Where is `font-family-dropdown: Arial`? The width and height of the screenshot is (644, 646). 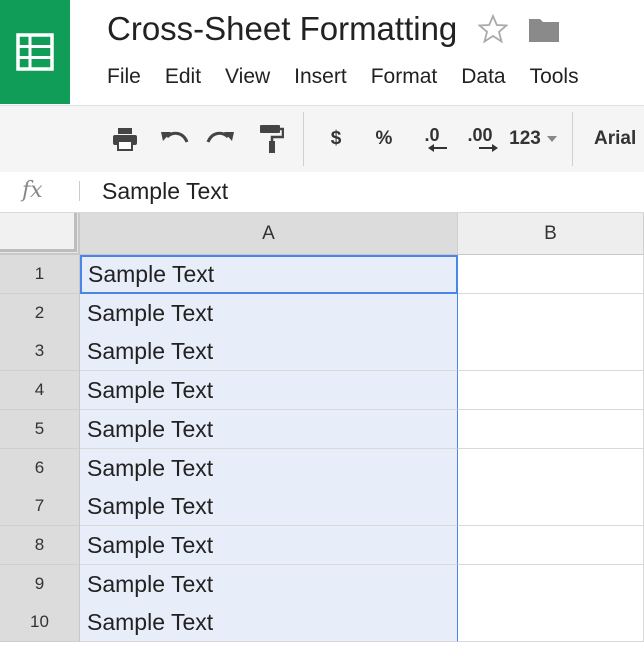
font-family-dropdown: Arial is located at coordinates (619, 139).